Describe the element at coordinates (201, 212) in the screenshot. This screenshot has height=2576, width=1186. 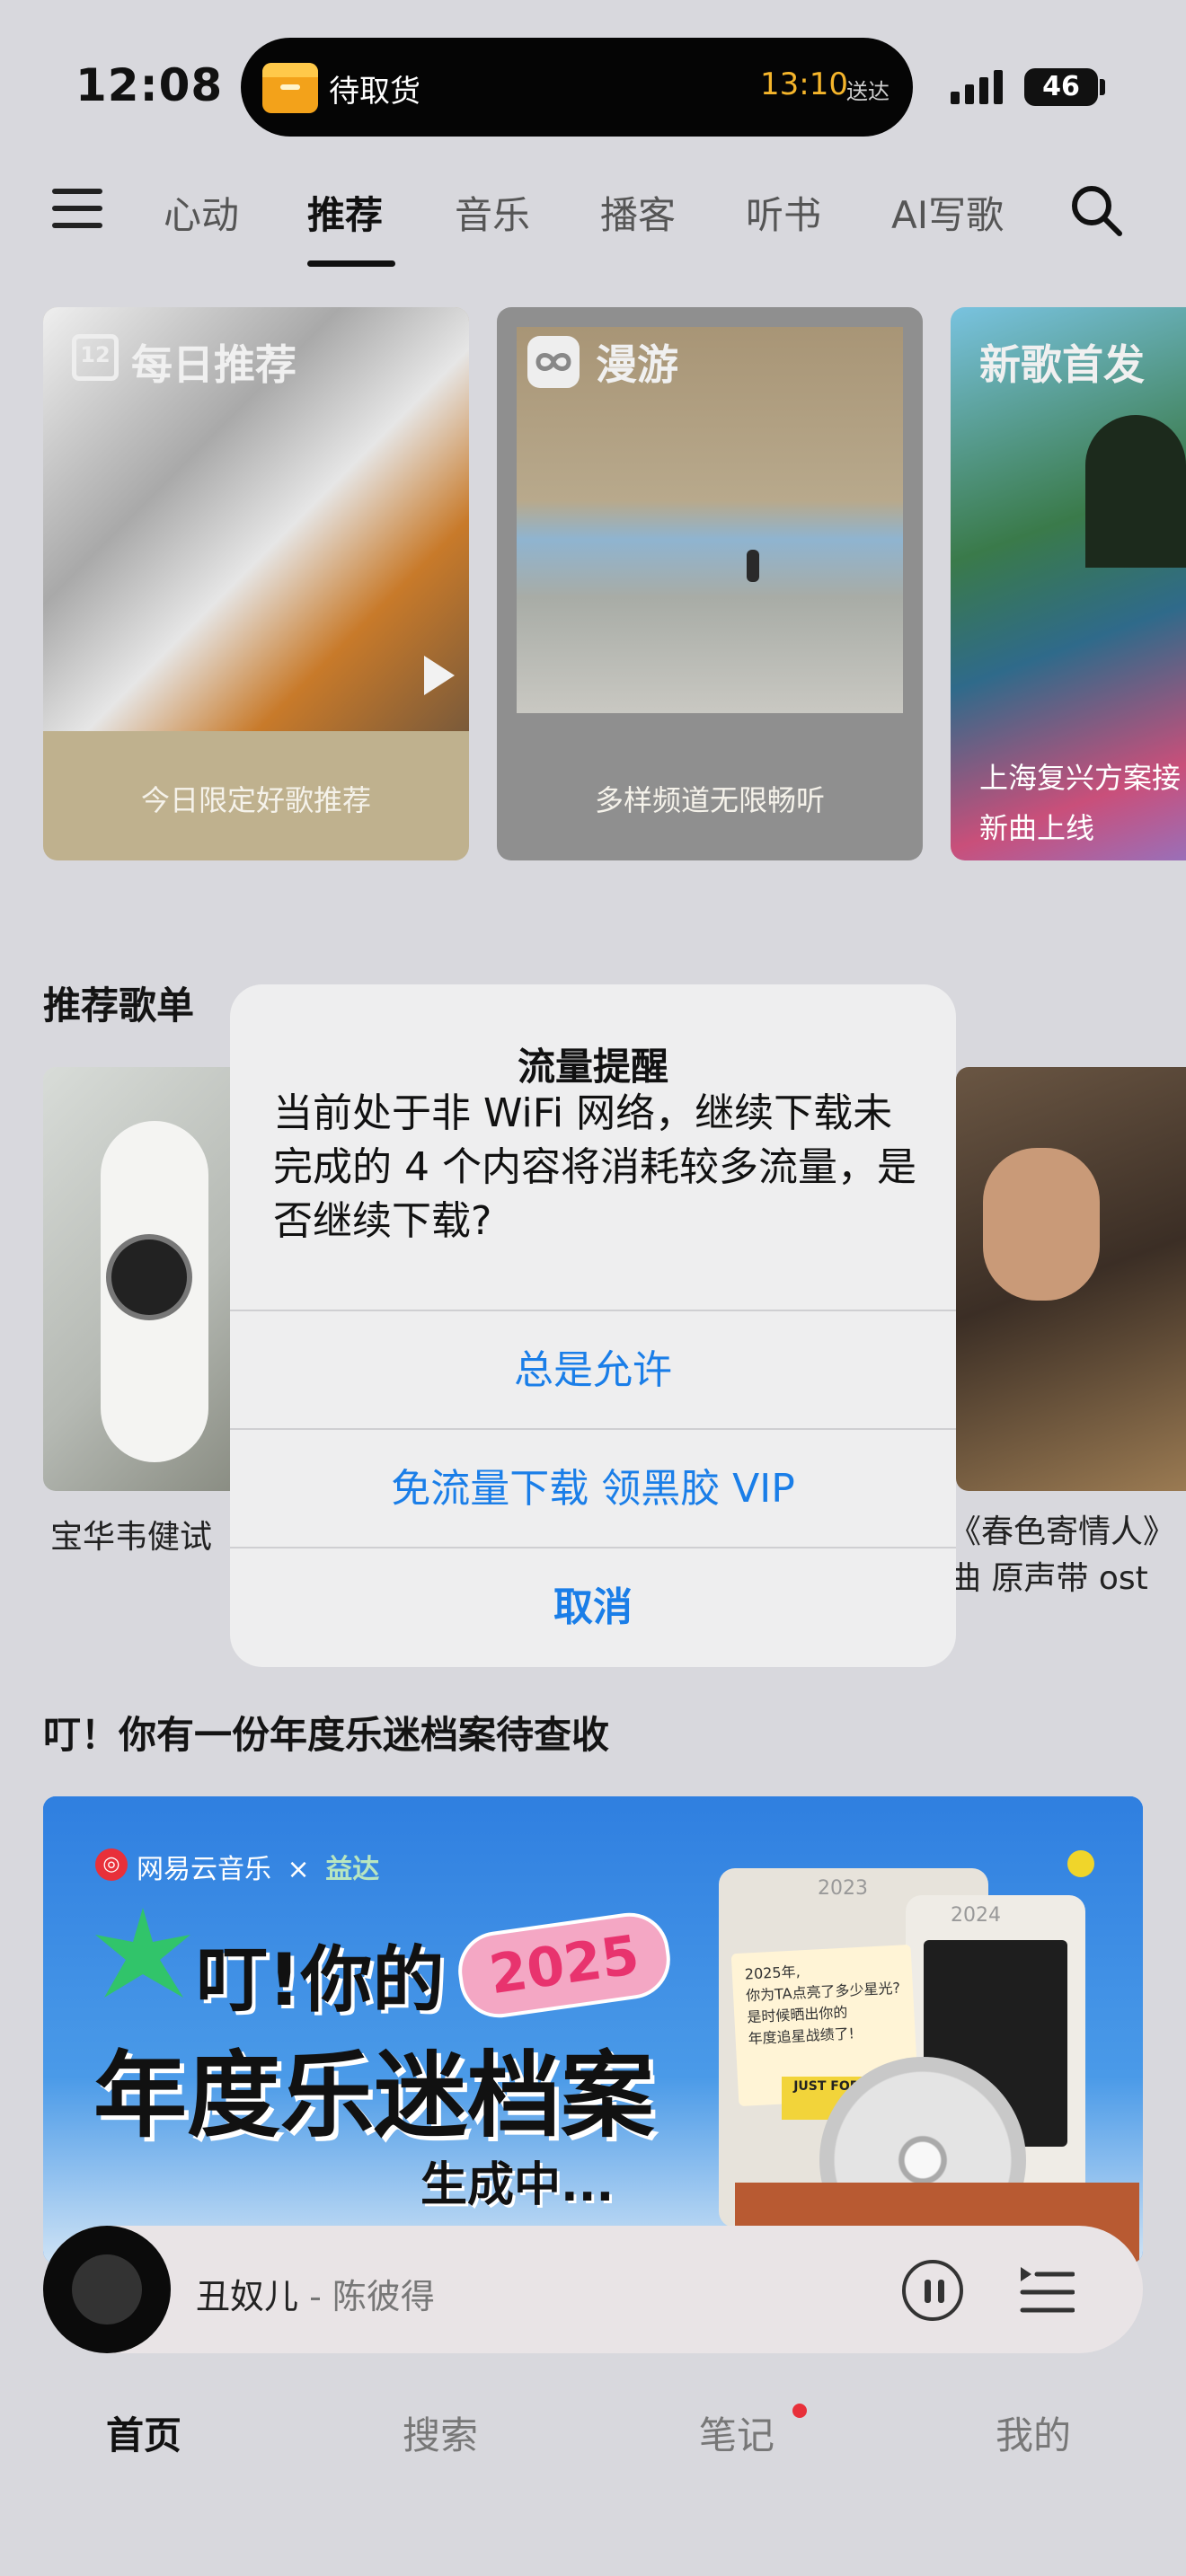
I see `tab-heartbeat: 心动` at that location.